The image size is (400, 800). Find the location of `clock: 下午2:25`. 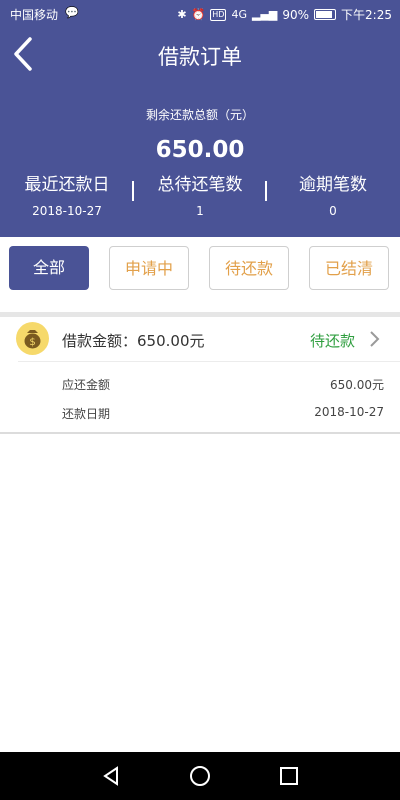

clock: 下午2:25 is located at coordinates (366, 15).